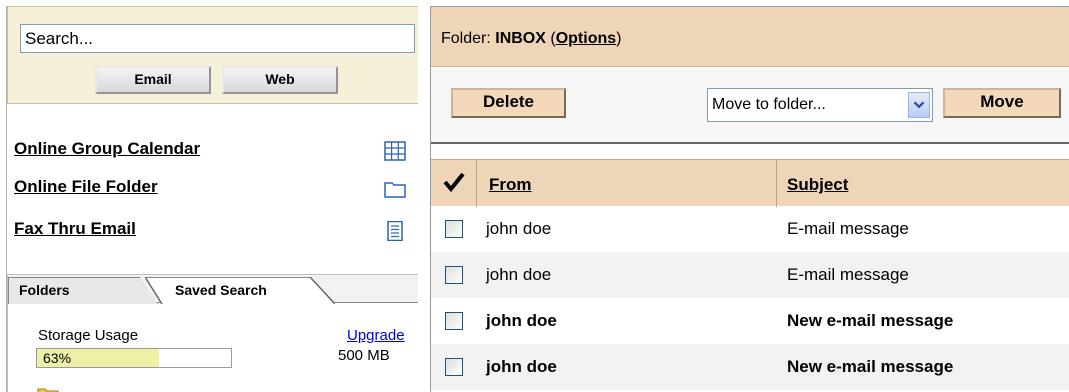 This screenshot has height=392, width=1069. I want to click on storage-percent: 63%, so click(57, 358).